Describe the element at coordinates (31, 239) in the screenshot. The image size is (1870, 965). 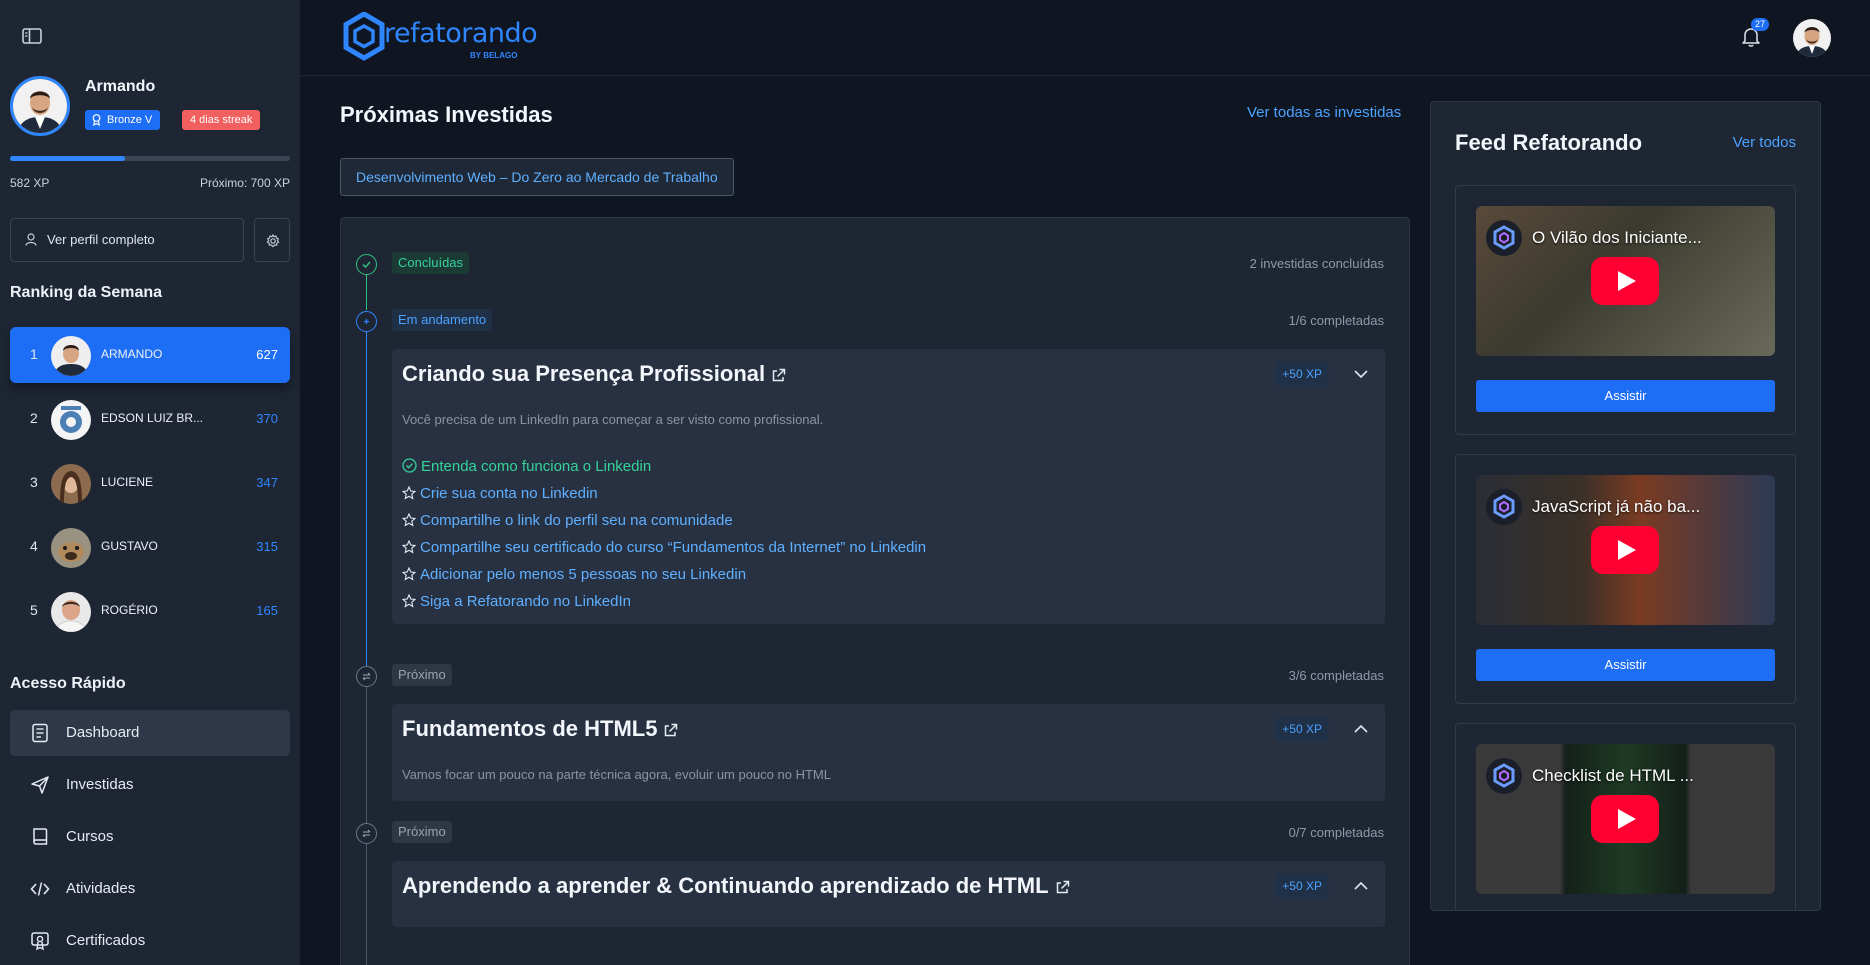
I see `user-icon` at that location.